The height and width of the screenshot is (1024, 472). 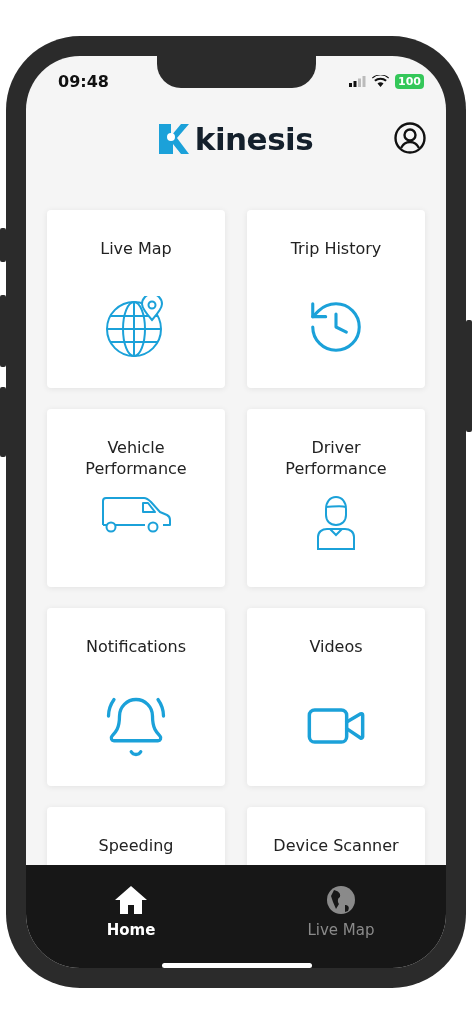 I want to click on van-icon, so click(x=136, y=515).